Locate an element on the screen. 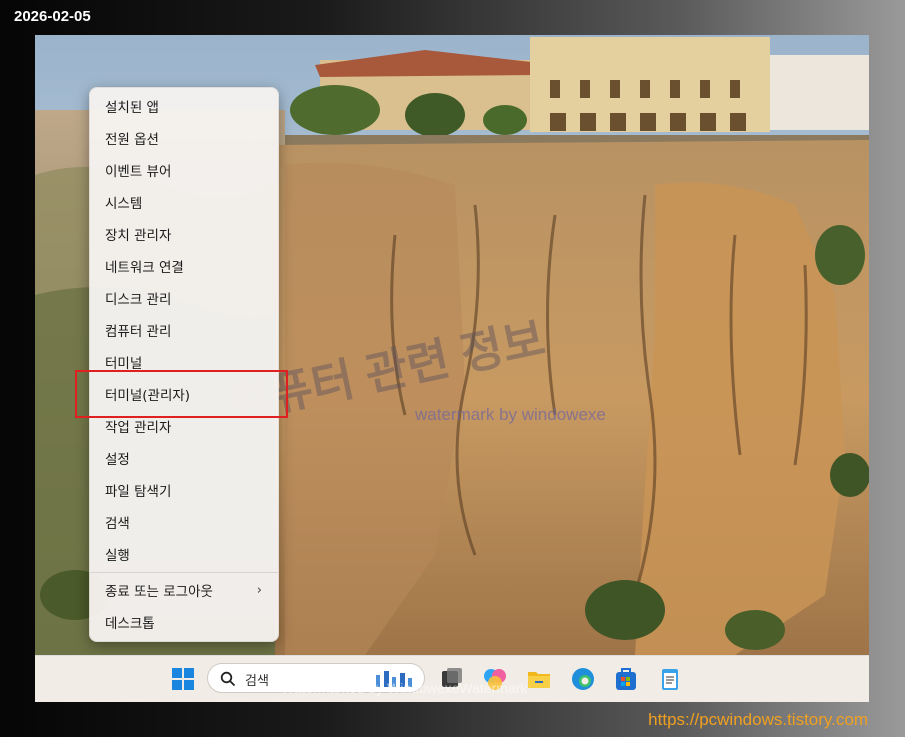 The width and height of the screenshot is (905, 737). menu-separator is located at coordinates (184, 572).